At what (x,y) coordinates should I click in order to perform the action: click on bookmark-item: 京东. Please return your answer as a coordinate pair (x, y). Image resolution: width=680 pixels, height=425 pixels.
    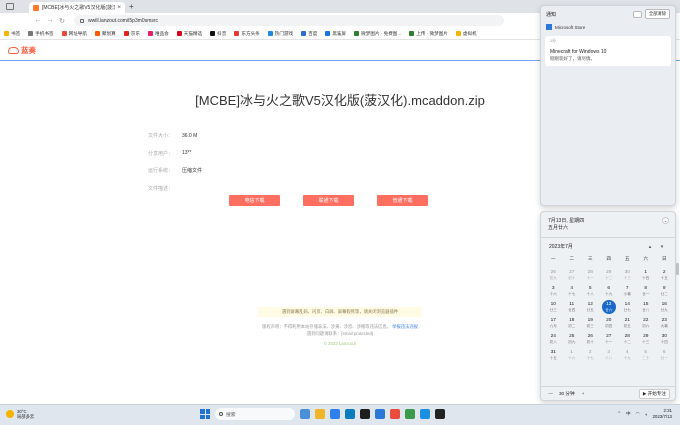
    Looking at the image, I should click on (131, 34).